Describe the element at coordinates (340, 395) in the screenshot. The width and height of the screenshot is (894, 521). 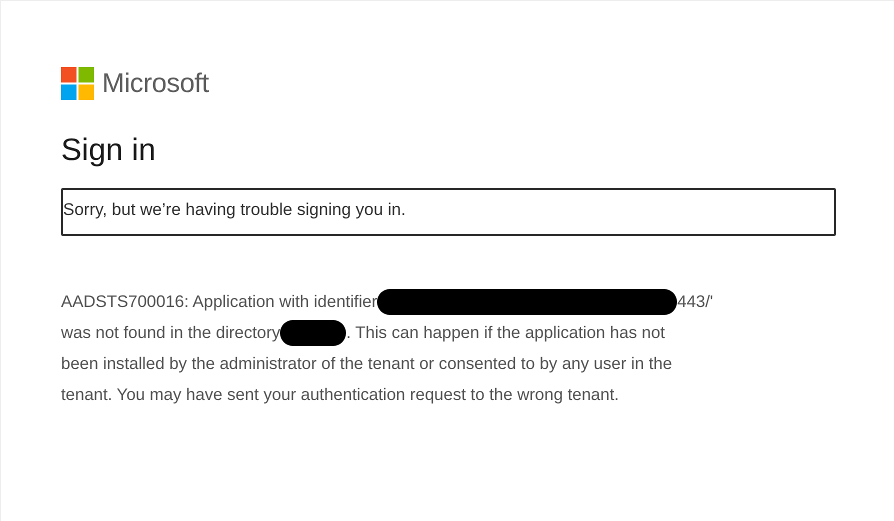
I see `error-detail-text: tenant. You may have sent your authentication request to the wrong tenant.` at that location.